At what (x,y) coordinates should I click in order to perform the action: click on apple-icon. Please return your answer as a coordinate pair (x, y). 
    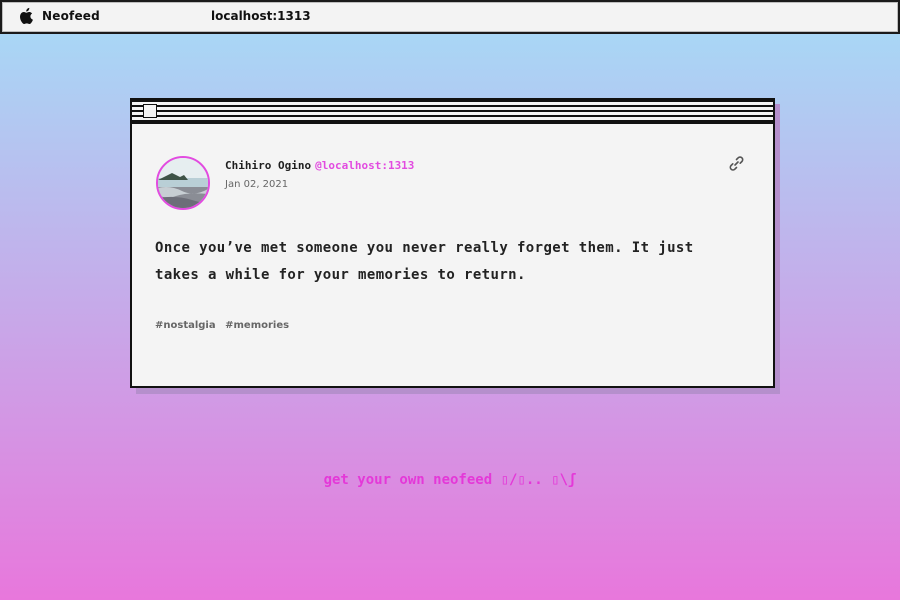
    Looking at the image, I should click on (27, 16).